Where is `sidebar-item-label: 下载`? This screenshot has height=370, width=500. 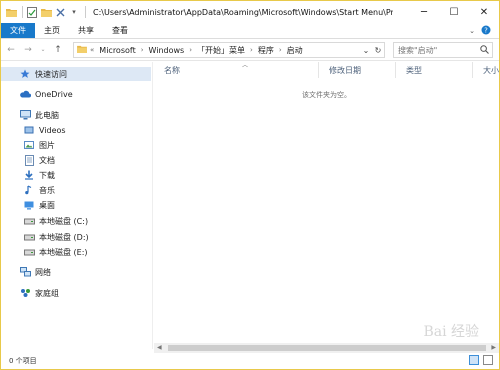
sidebar-item-label: 下载 is located at coordinates (47, 175).